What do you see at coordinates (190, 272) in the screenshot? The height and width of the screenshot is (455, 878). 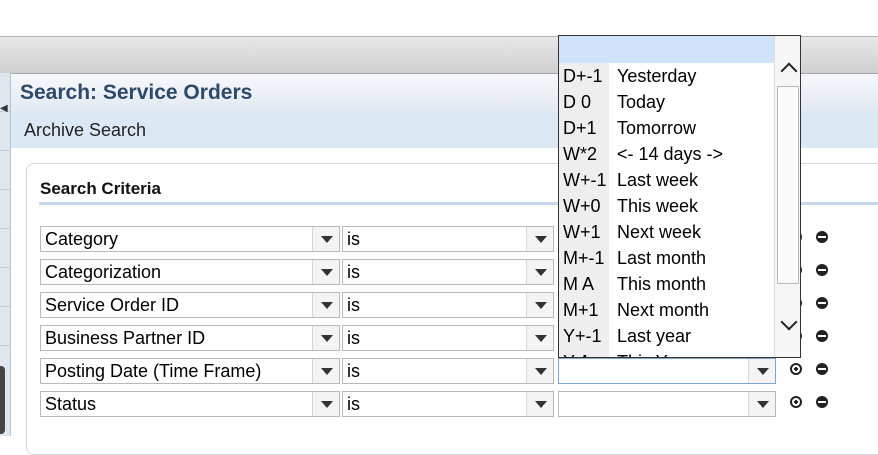 I see `attribute-select: Categorization` at bounding box center [190, 272].